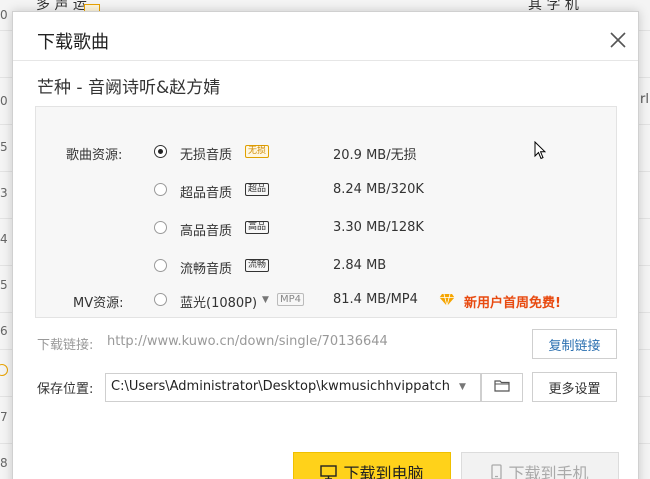 The image size is (650, 479). What do you see at coordinates (160, 189) in the screenshot?
I see `radio-super` at bounding box center [160, 189].